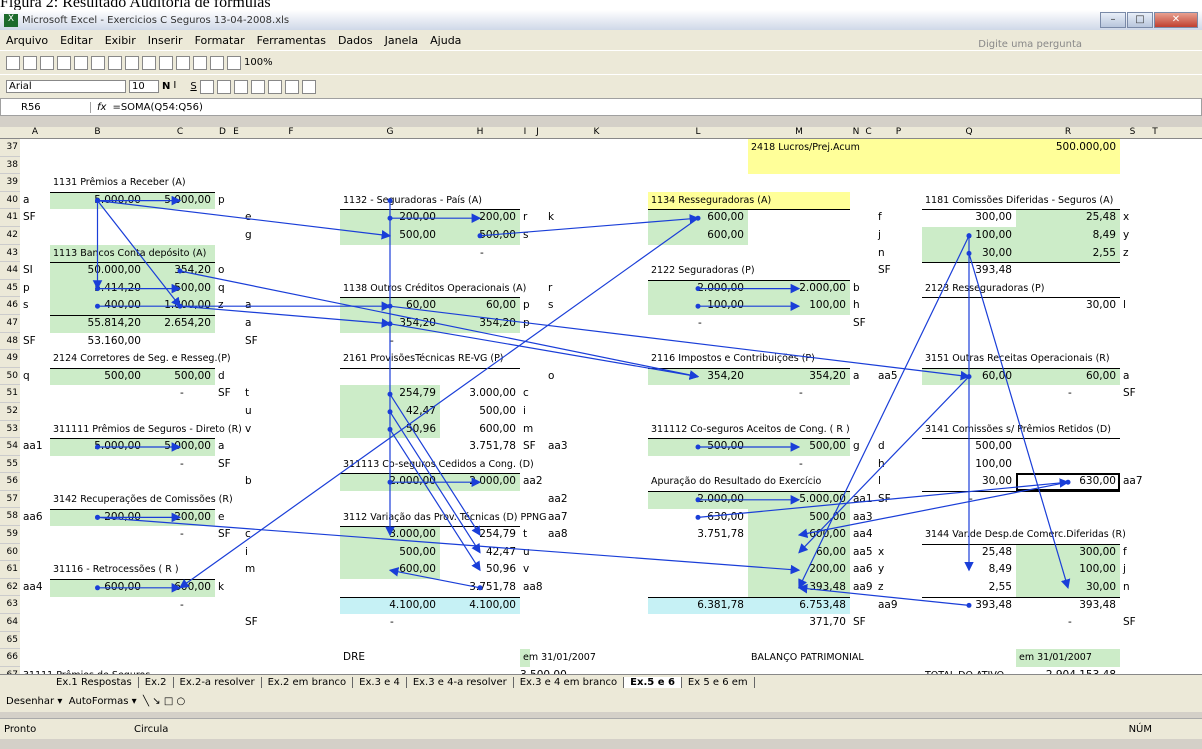 This screenshot has height=749, width=1202. I want to click on row-header: 59, so click(10, 535).